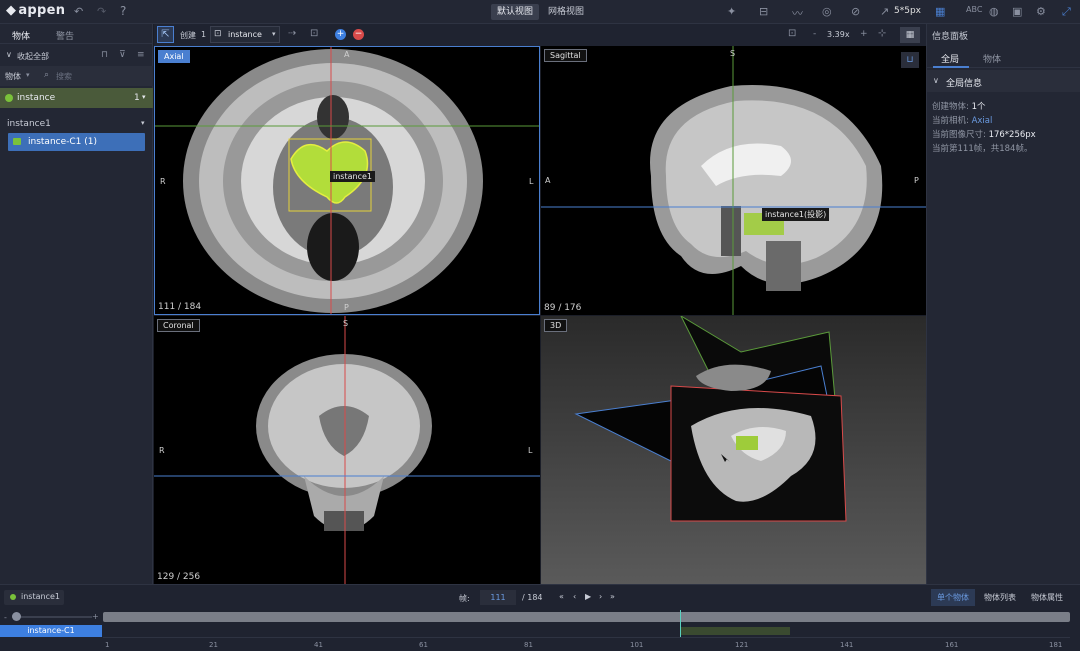 The width and height of the screenshot is (1080, 651). What do you see at coordinates (515, 12) in the screenshot?
I see `tab-default-view: 默认视图` at bounding box center [515, 12].